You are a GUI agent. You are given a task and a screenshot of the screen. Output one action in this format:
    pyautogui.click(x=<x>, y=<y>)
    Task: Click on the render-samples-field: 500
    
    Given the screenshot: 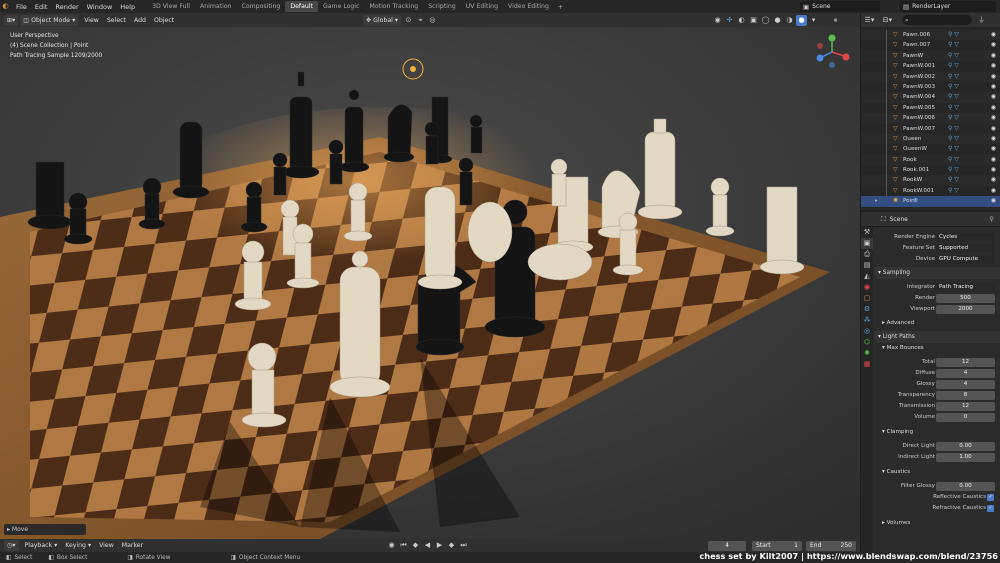 What is the action you would take?
    pyautogui.click(x=965, y=298)
    